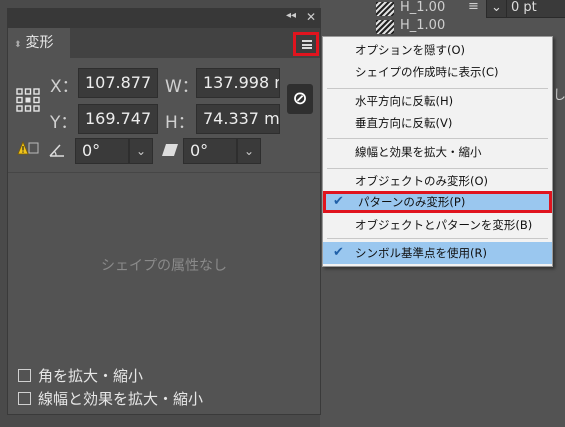 The height and width of the screenshot is (427, 565). I want to click on menu-item-transform-pattern-only: ✔ パターンのみ変形(P), so click(437, 202).